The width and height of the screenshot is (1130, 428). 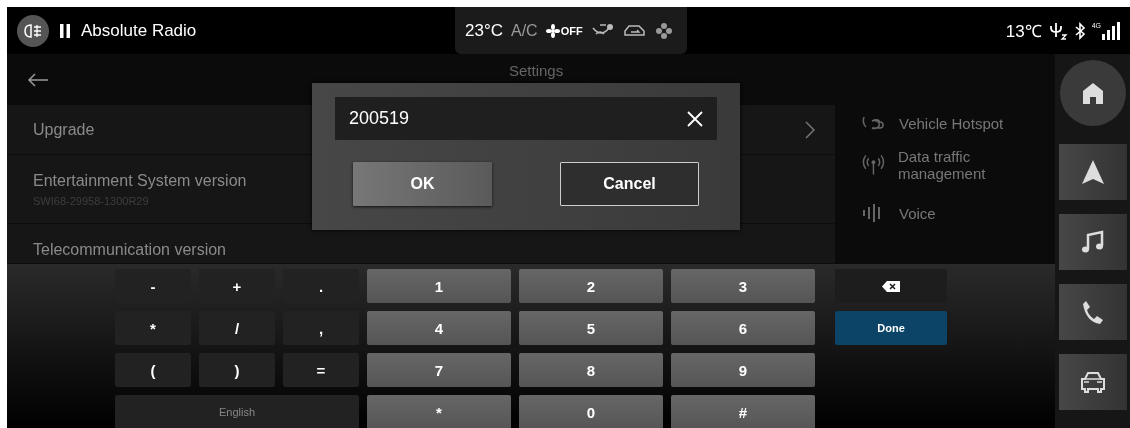 What do you see at coordinates (129, 250) in the screenshot?
I see `setting-title: Telecommunication version` at bounding box center [129, 250].